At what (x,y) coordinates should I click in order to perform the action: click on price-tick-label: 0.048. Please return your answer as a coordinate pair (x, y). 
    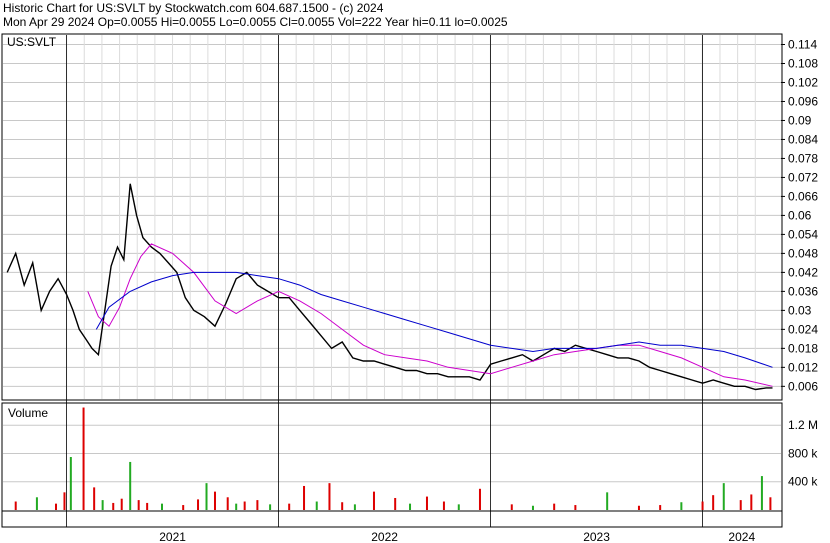
    Looking at the image, I should click on (803, 253).